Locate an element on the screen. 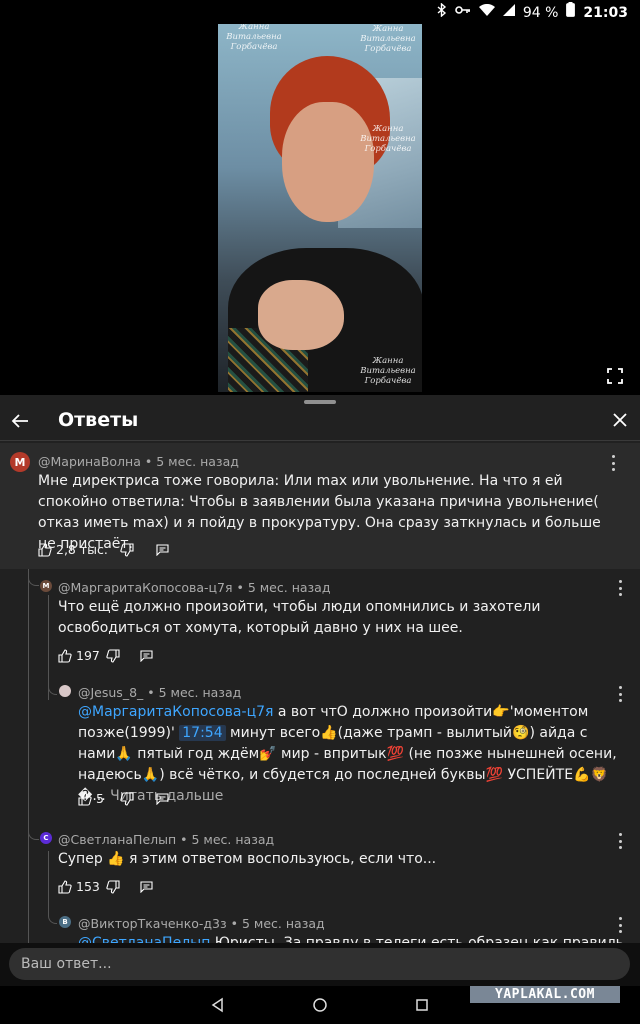 This screenshot has width=640, height=1024. video-watermark-top-right: Жанна Витальевна Горбачёва is located at coordinates (388, 39).